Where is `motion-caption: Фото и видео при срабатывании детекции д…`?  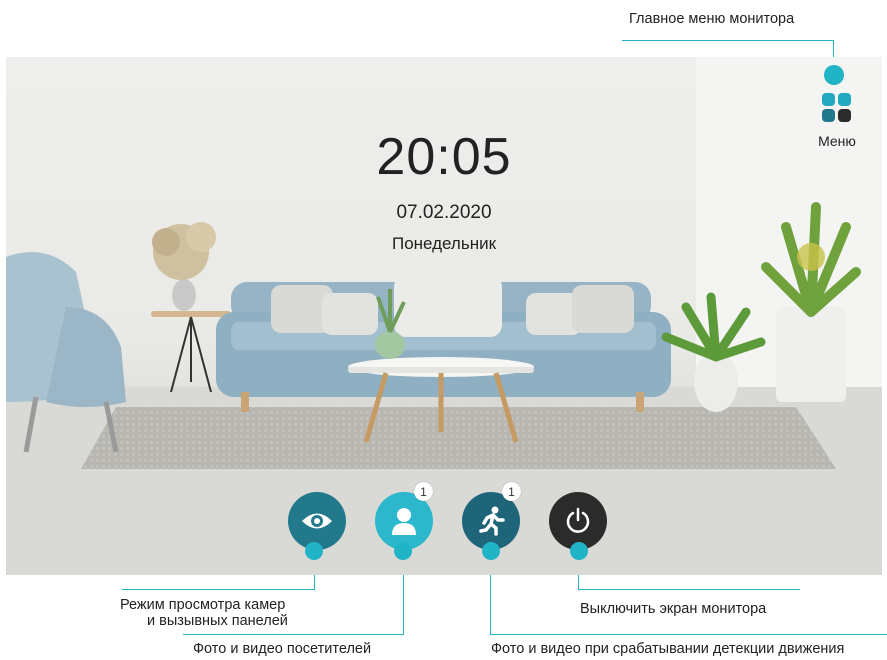 motion-caption: Фото и видео при срабатывании детекции д… is located at coordinates (668, 649).